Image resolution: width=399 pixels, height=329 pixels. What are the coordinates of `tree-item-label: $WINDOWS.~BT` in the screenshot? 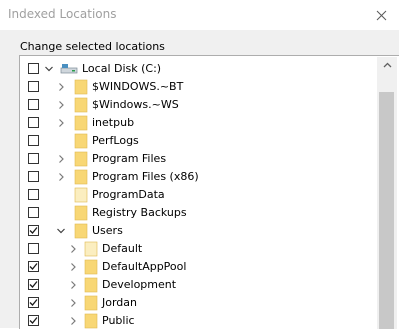 It's located at (138, 86).